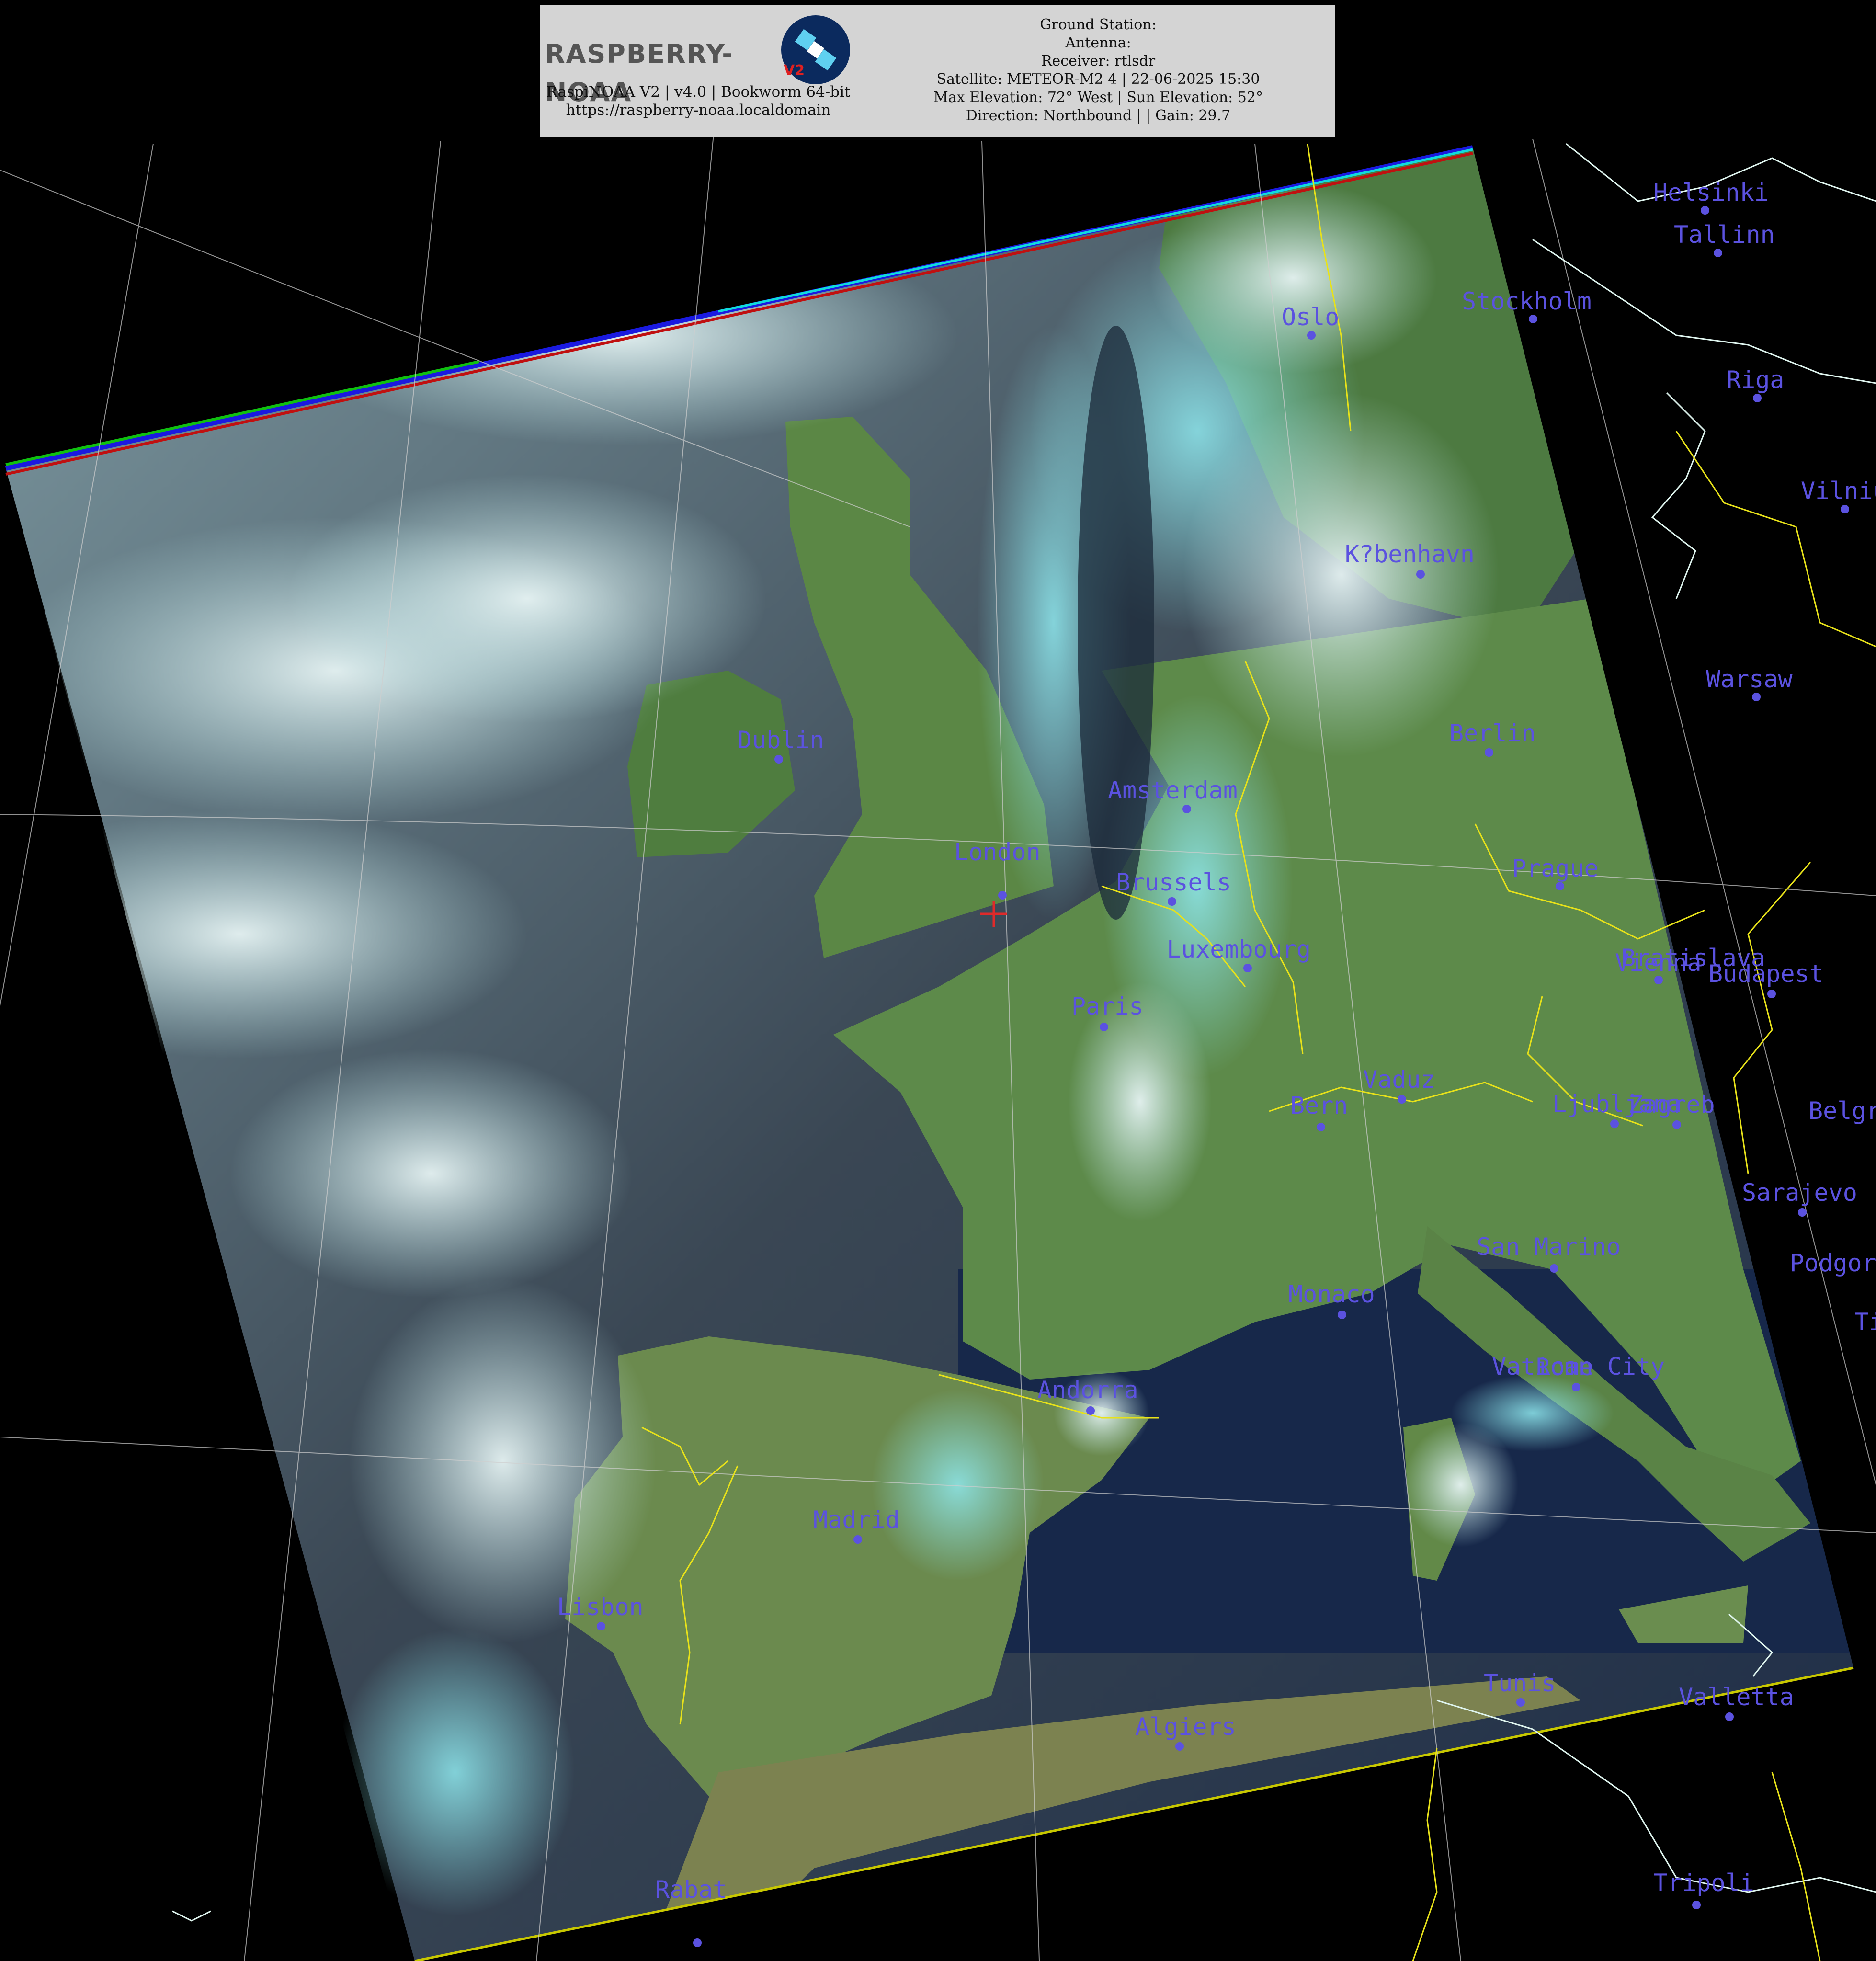 The height and width of the screenshot is (1961, 1876). I want to click on city-dot-riga, so click(1757, 398).